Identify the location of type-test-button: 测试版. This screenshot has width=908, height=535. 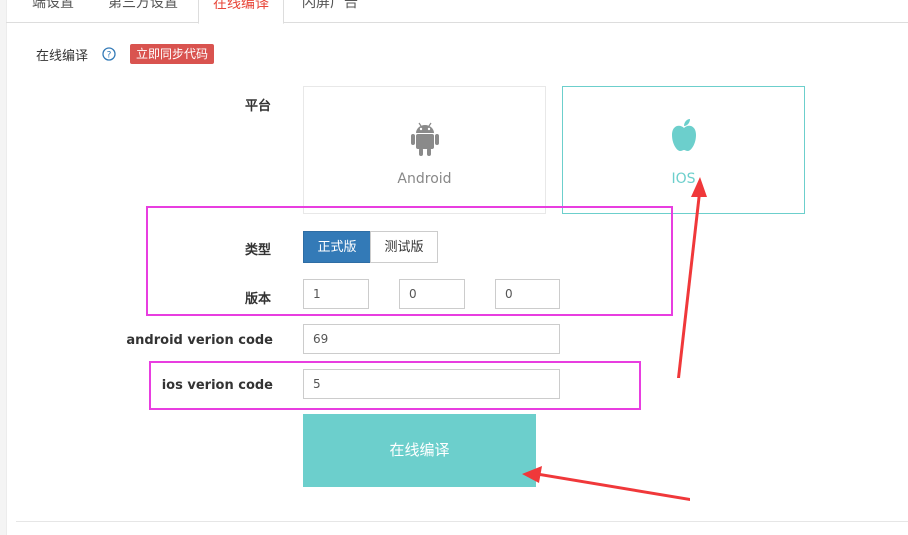
(404, 247).